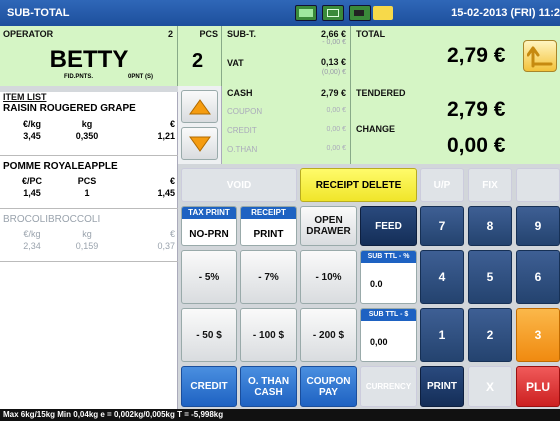 The image size is (560, 421). I want to click on scroll-panel, so click(200, 125).